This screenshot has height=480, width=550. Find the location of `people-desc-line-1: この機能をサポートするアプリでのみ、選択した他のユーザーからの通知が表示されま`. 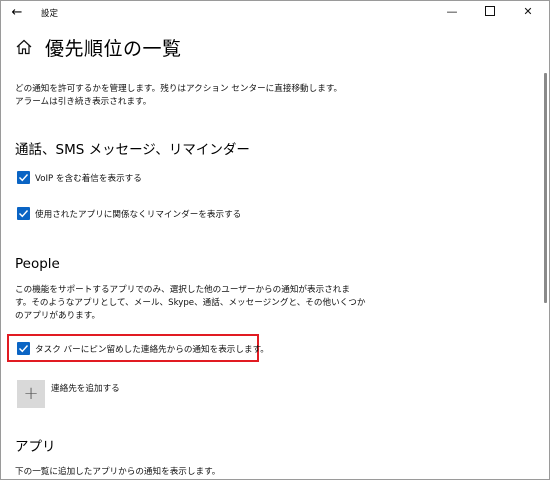

people-desc-line-1: この機能をサポートするアプリでのみ、選択した他のユーザーからの通知が表示されま is located at coordinates (182, 290).